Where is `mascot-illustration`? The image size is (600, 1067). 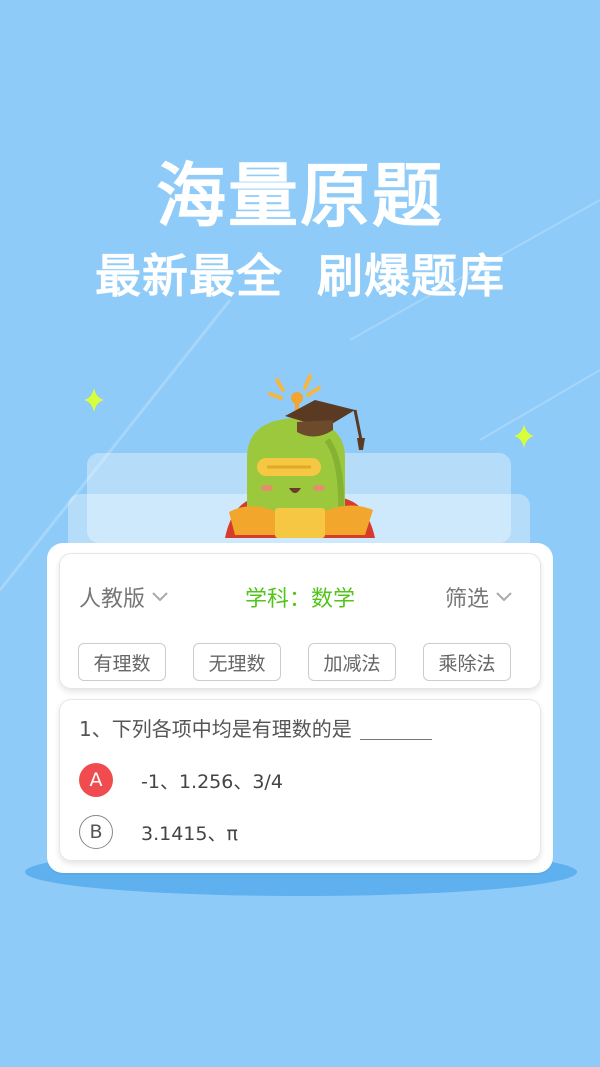
mascot-illustration is located at coordinates (300, 456).